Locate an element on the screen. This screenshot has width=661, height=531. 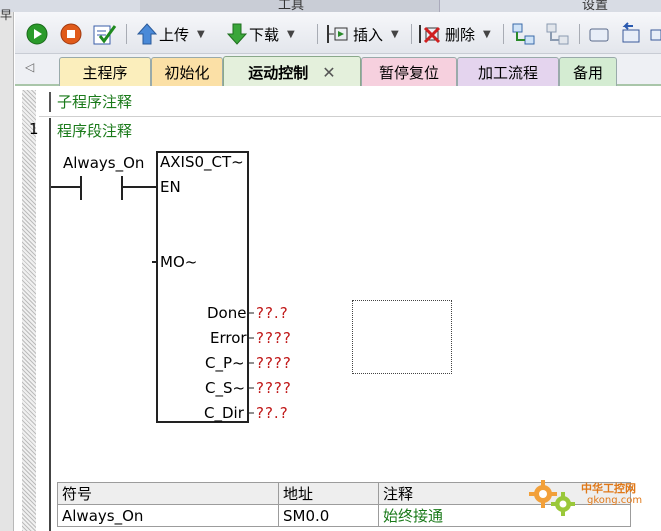
symbol-cell: Always_On is located at coordinates (168, 515).